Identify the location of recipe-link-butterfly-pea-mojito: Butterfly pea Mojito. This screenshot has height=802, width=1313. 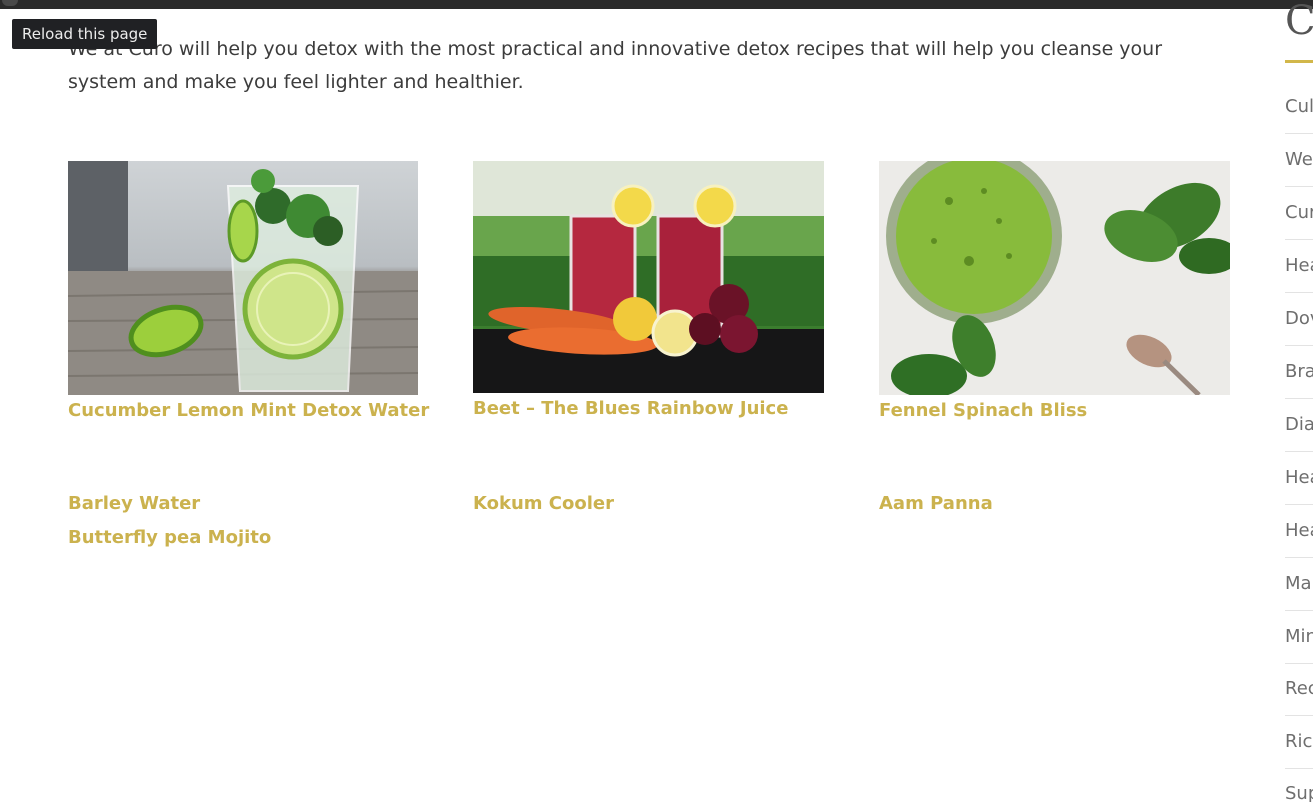
(169, 537).